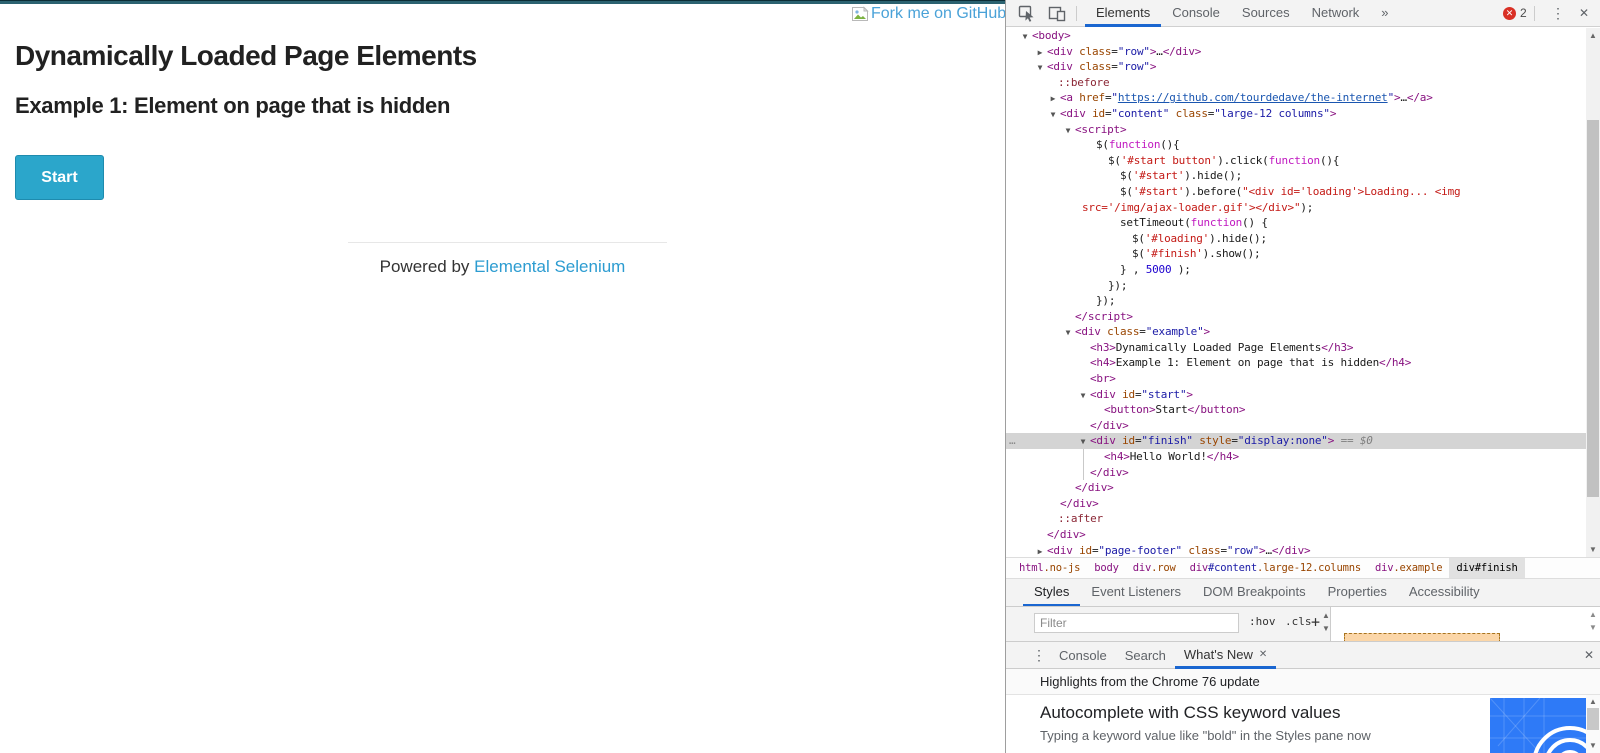  Describe the element at coordinates (928, 14) in the screenshot. I see `fork-link: Fork me on GitHub` at that location.